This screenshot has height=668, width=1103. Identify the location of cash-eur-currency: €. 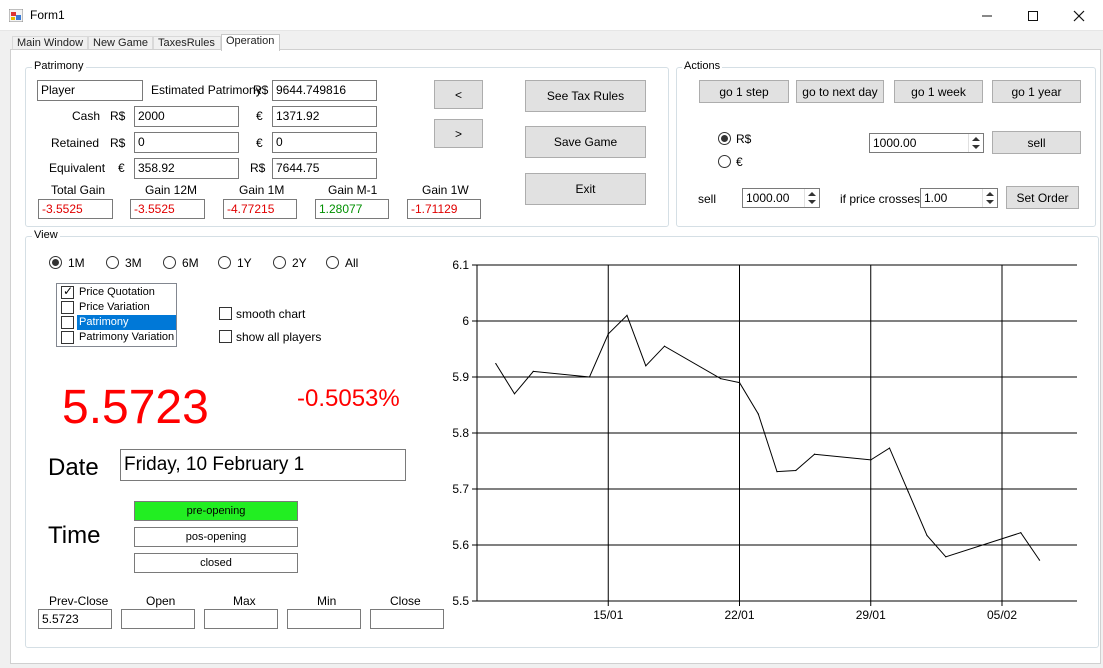
(259, 116).